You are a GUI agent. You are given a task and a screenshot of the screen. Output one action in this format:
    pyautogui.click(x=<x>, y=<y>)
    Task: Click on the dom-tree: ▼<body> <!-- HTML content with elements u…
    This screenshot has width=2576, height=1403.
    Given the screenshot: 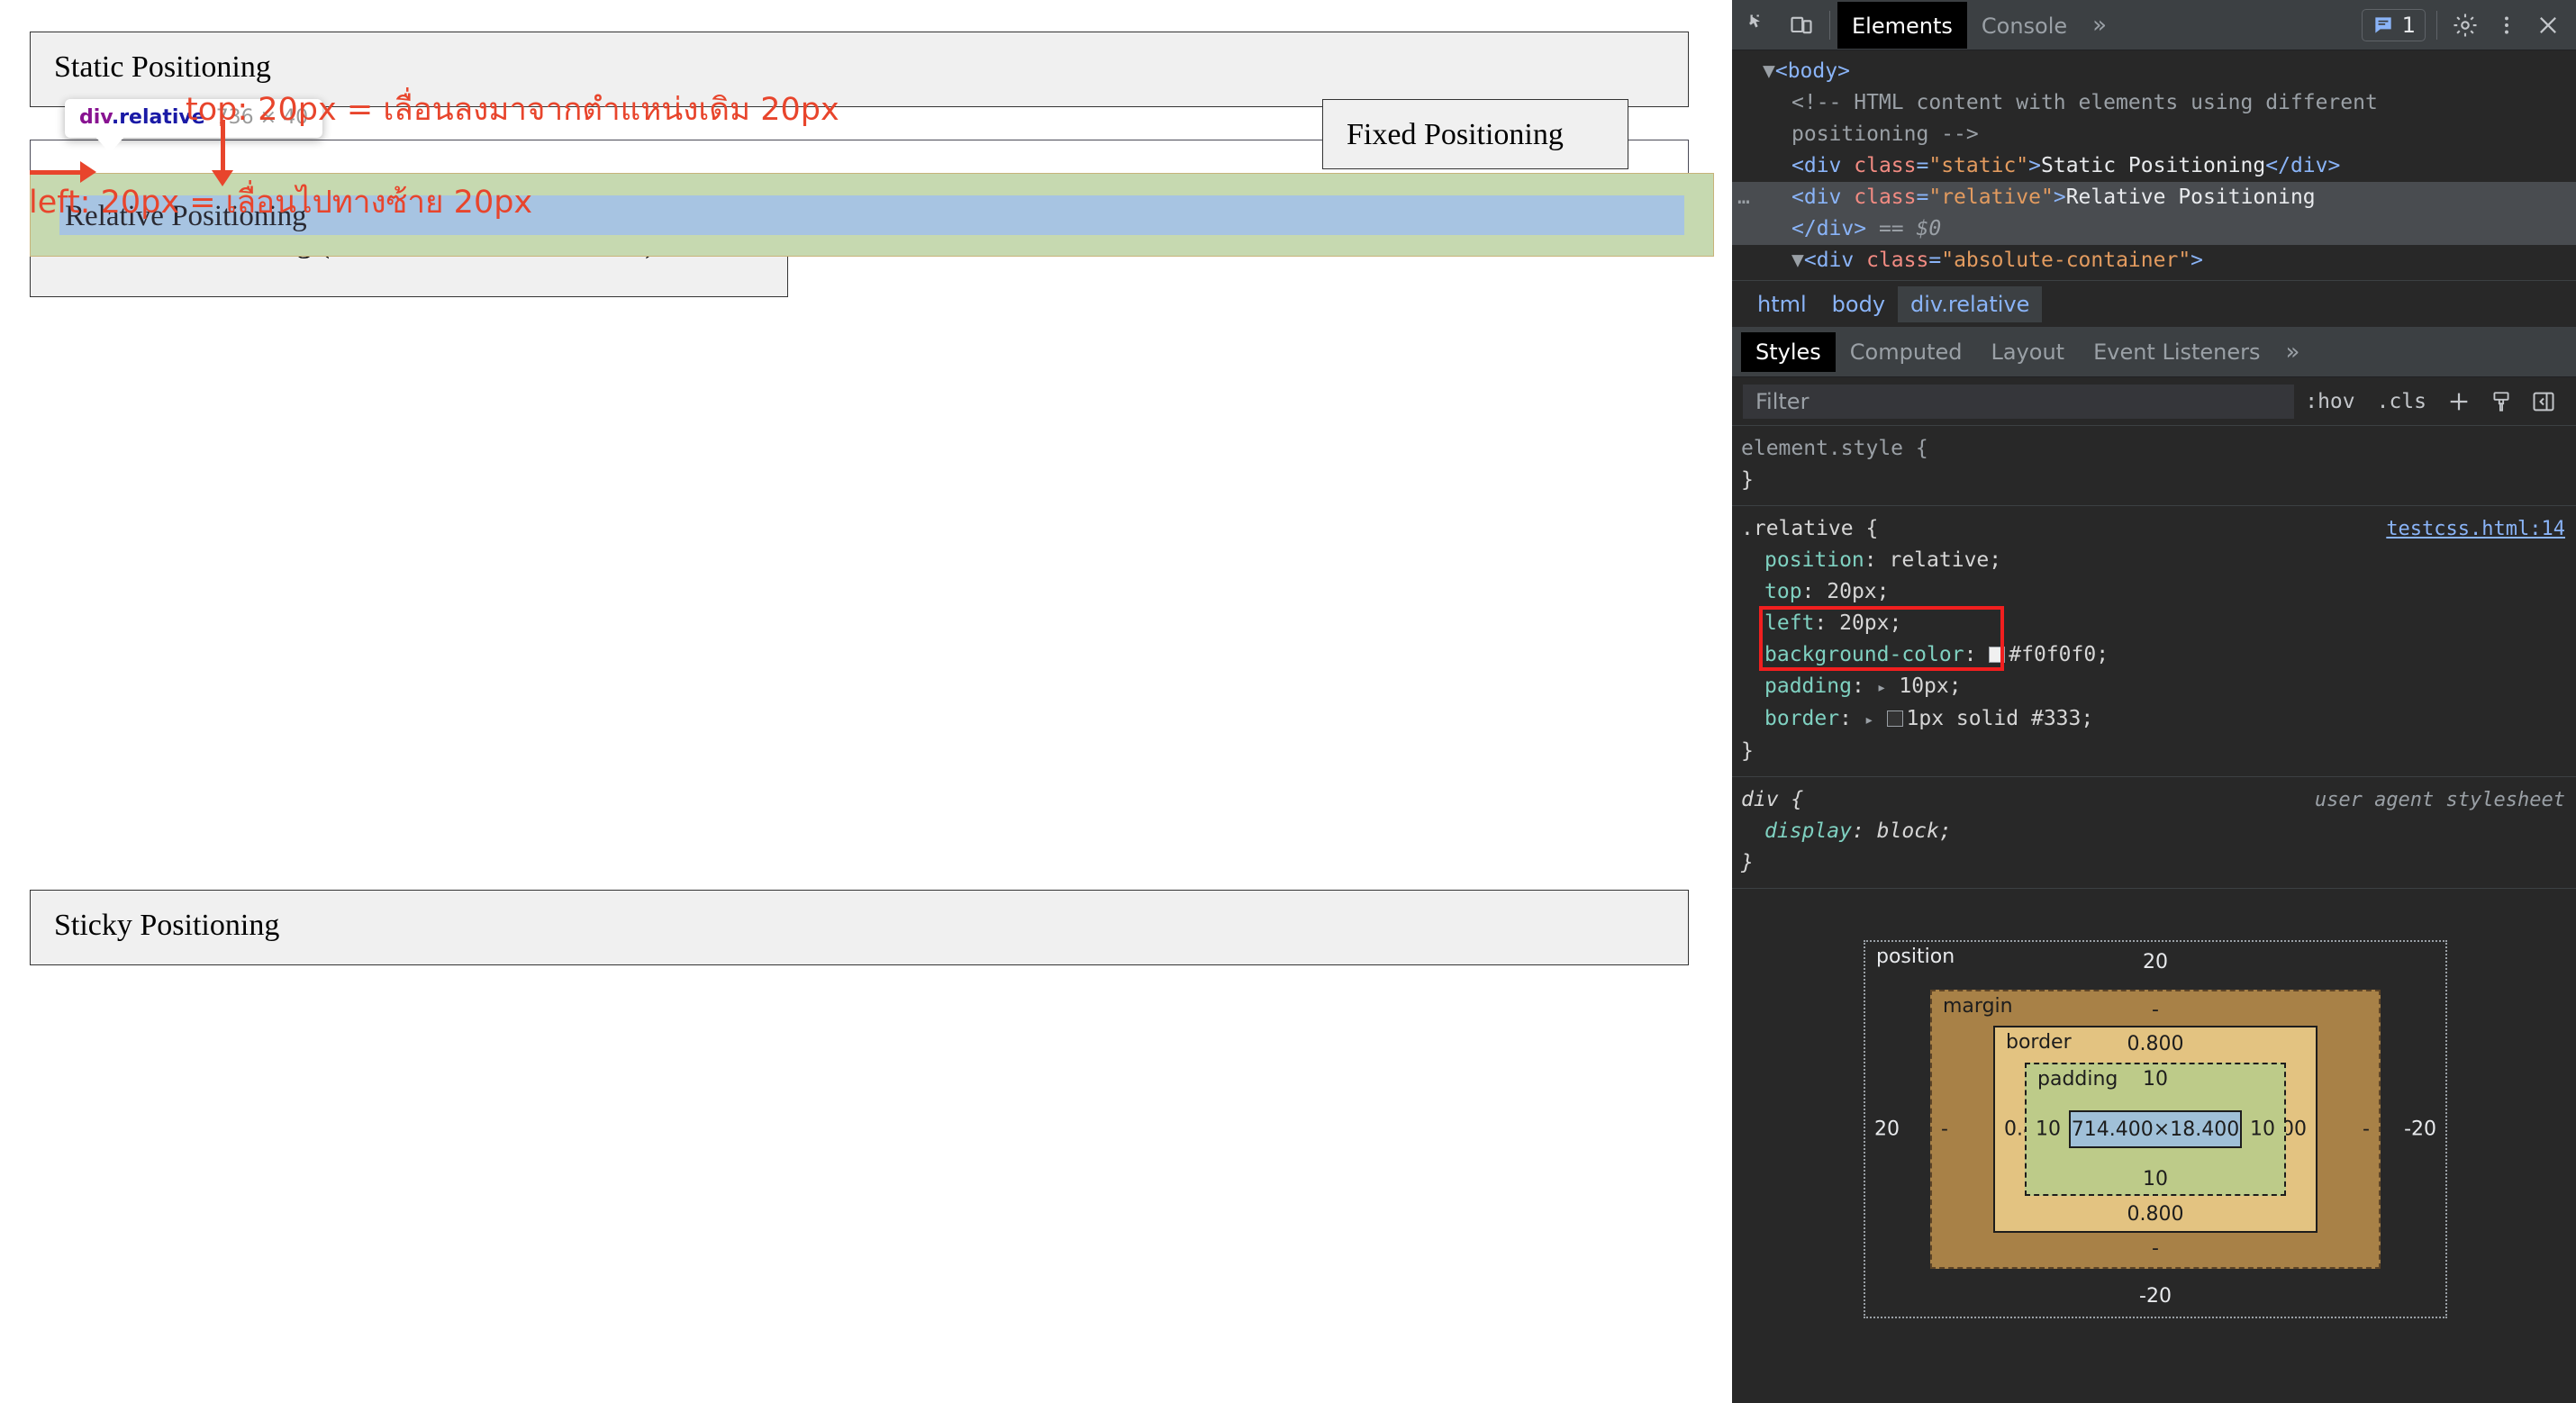 What is the action you would take?
    pyautogui.click(x=2154, y=165)
    